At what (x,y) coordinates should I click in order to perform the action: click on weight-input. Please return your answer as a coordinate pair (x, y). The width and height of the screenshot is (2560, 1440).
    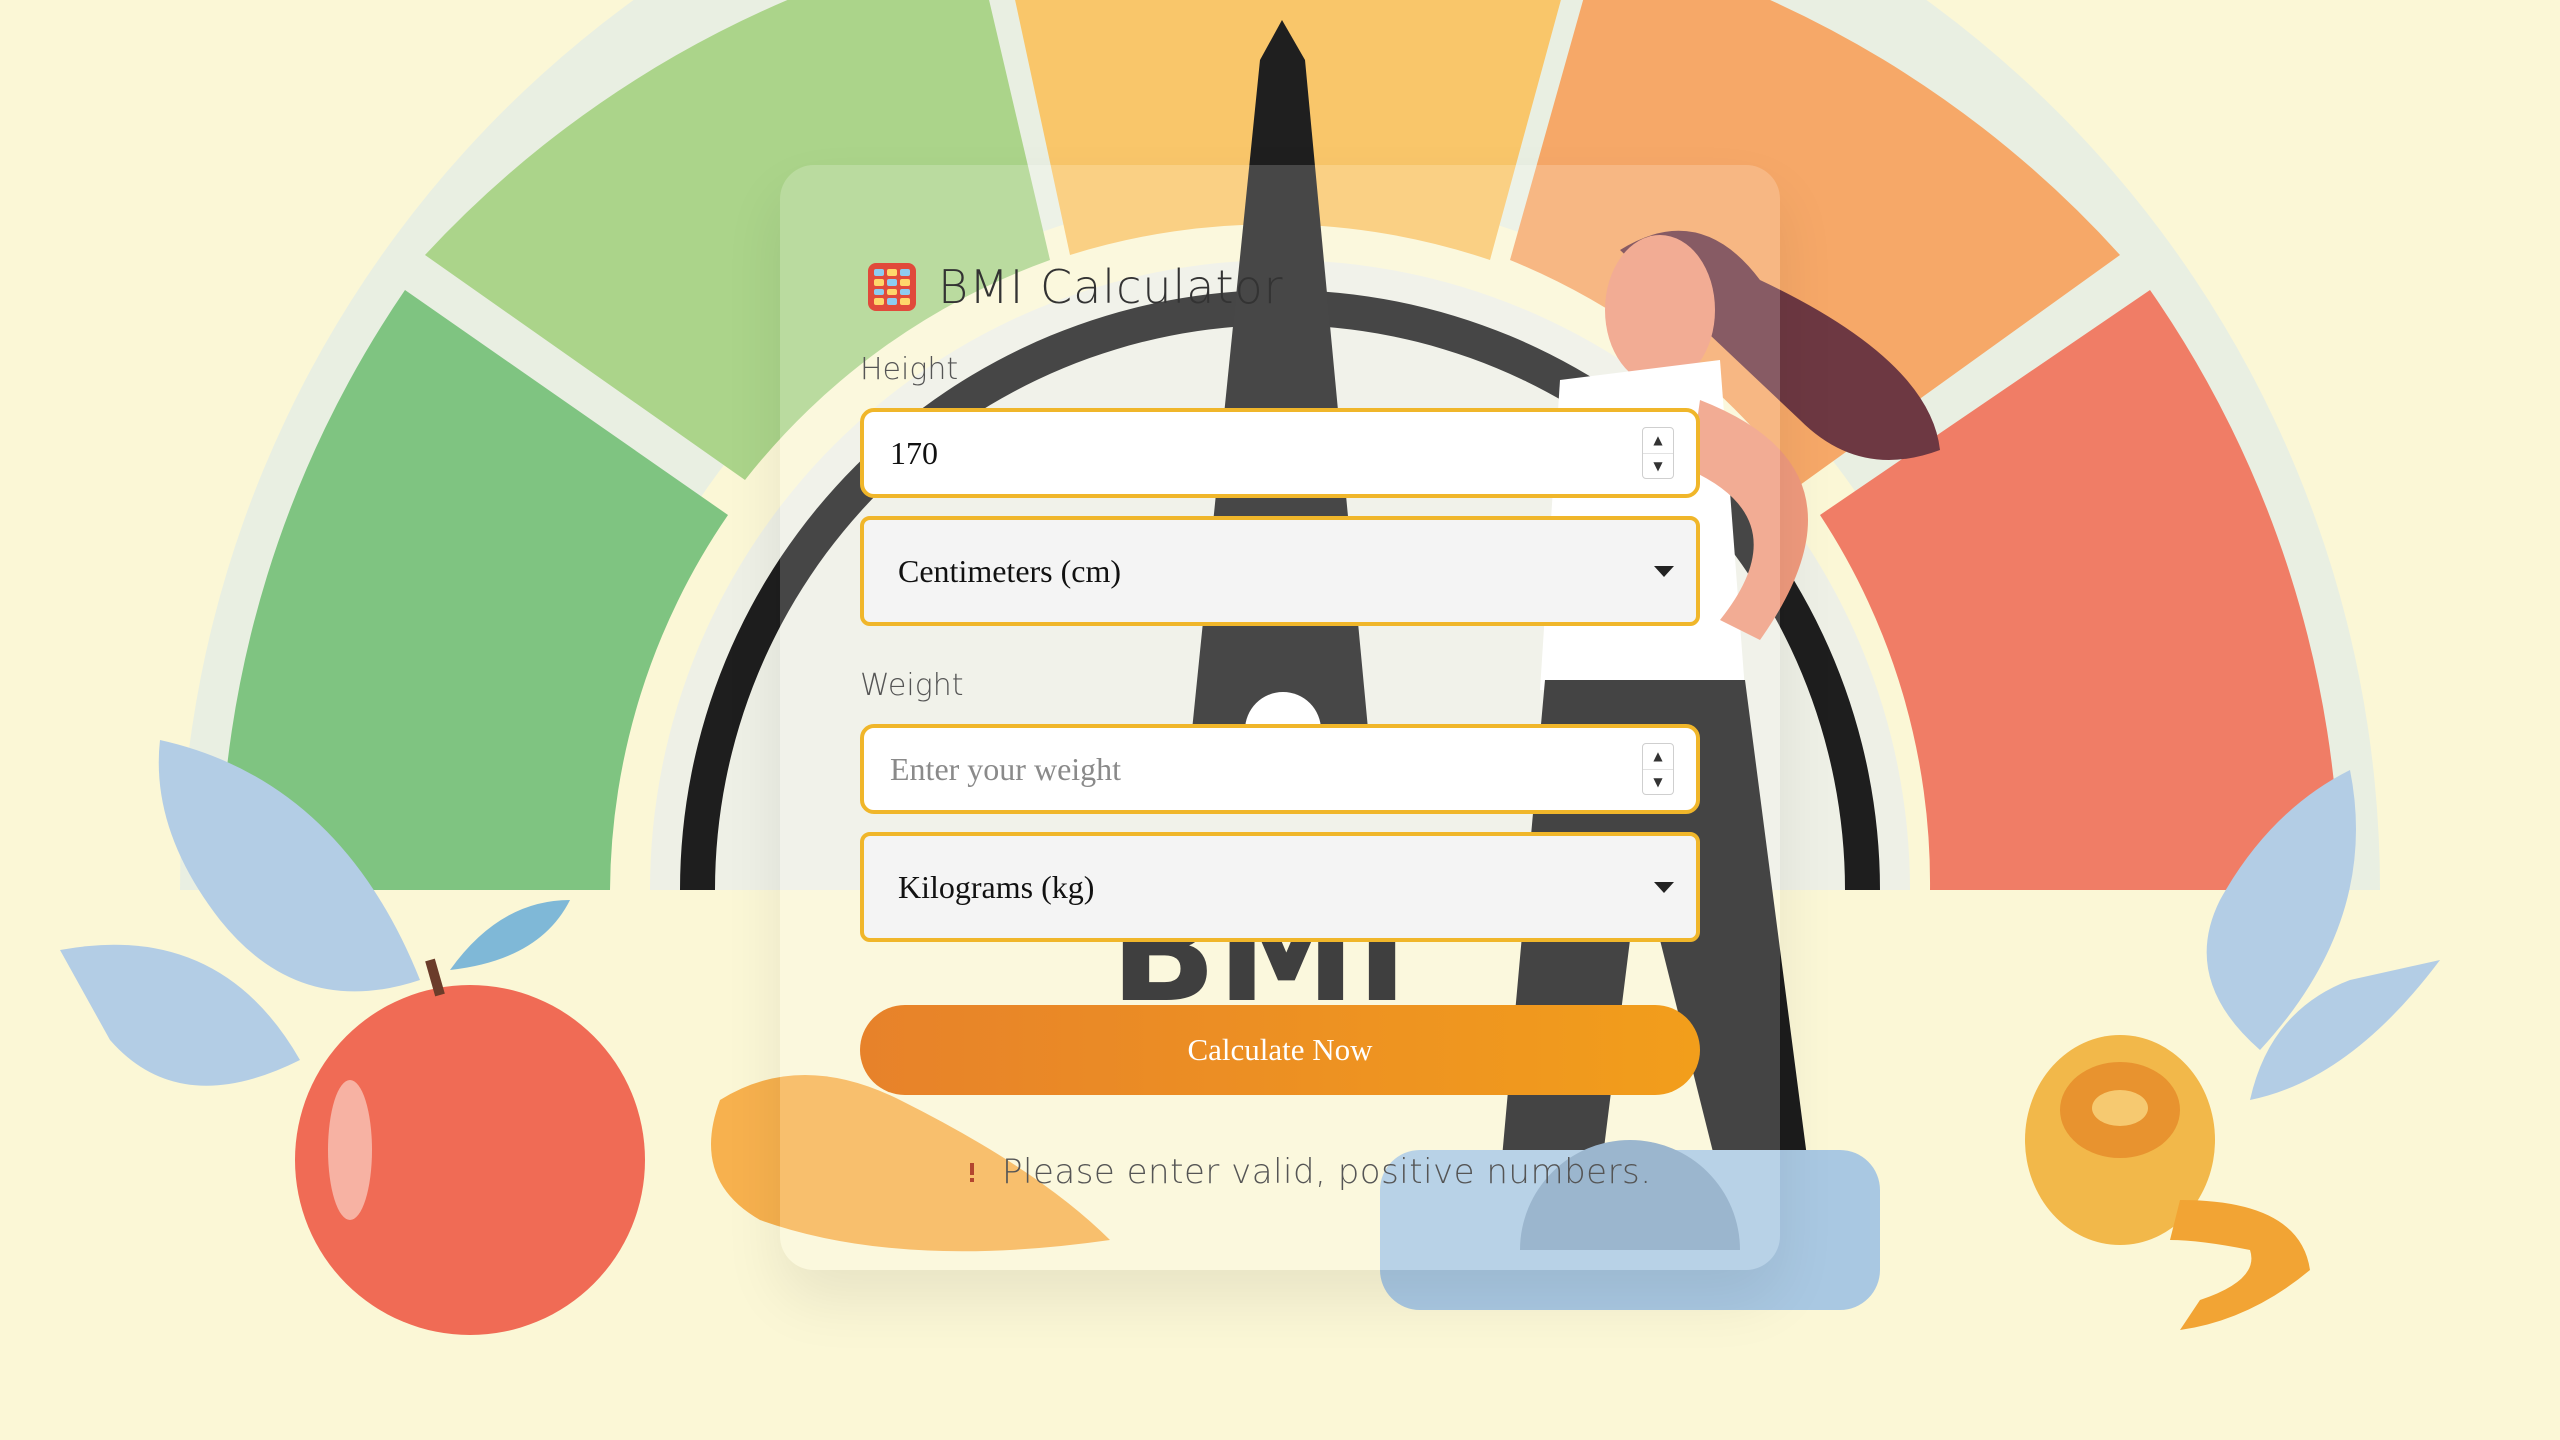
    Looking at the image, I should click on (1253, 769).